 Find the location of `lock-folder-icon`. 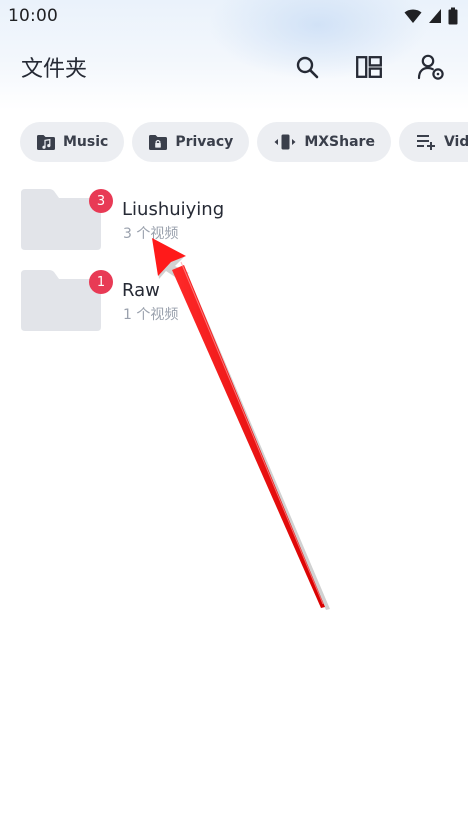

lock-folder-icon is located at coordinates (158, 142).